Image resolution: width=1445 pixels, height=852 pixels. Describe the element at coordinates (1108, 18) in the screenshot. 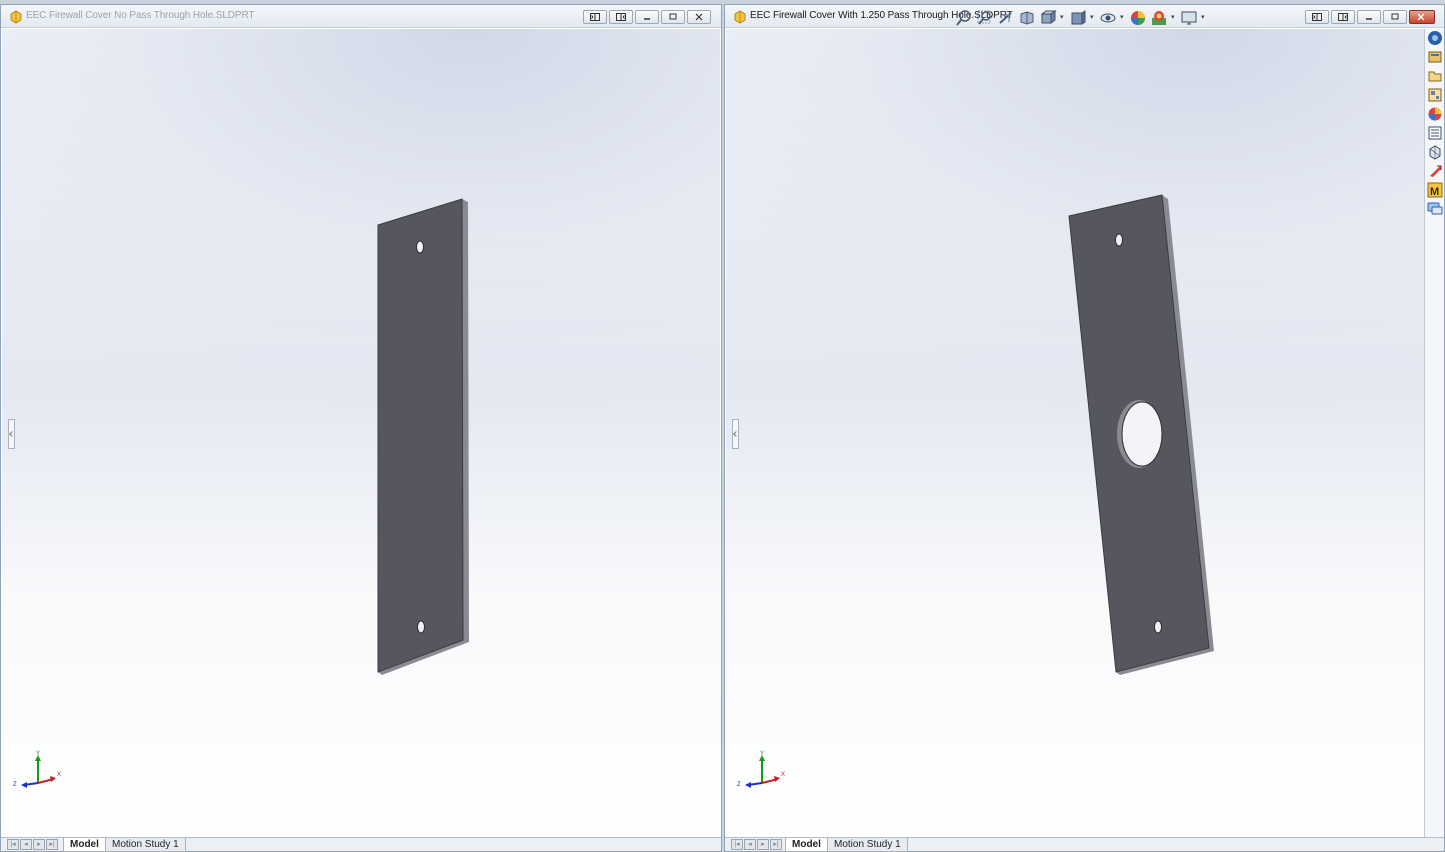

I see `hide-show-items-icon` at that location.